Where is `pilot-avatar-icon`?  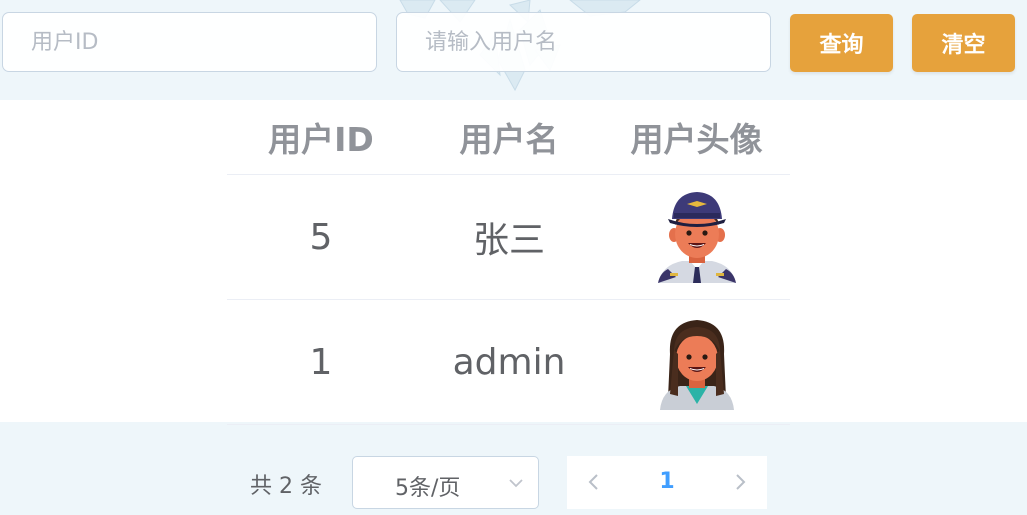 pilot-avatar-icon is located at coordinates (696, 237).